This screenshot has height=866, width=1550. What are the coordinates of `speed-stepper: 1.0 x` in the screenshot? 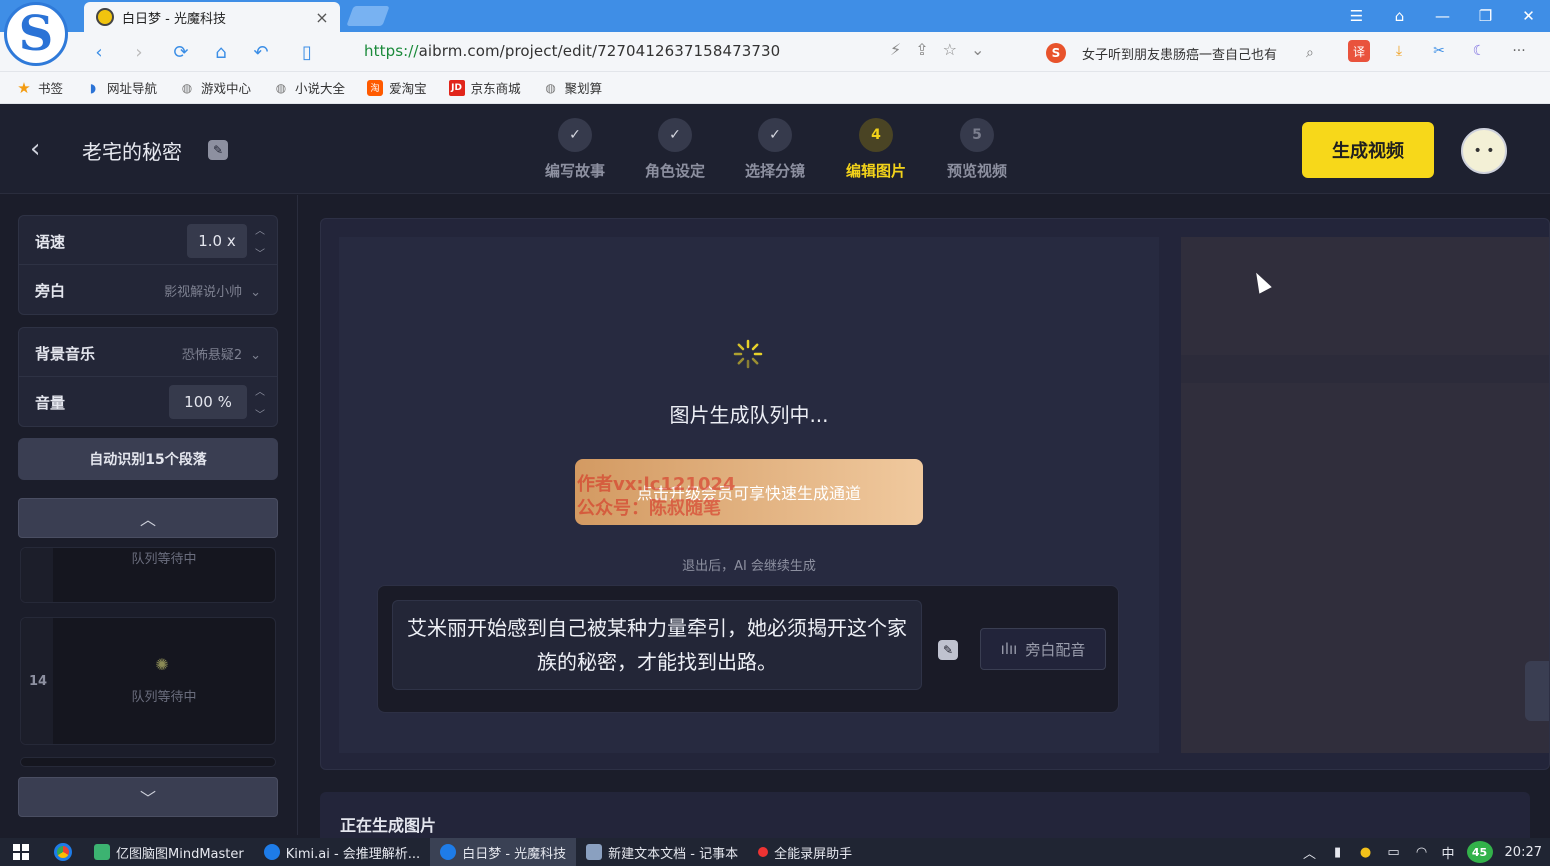 It's located at (217, 241).